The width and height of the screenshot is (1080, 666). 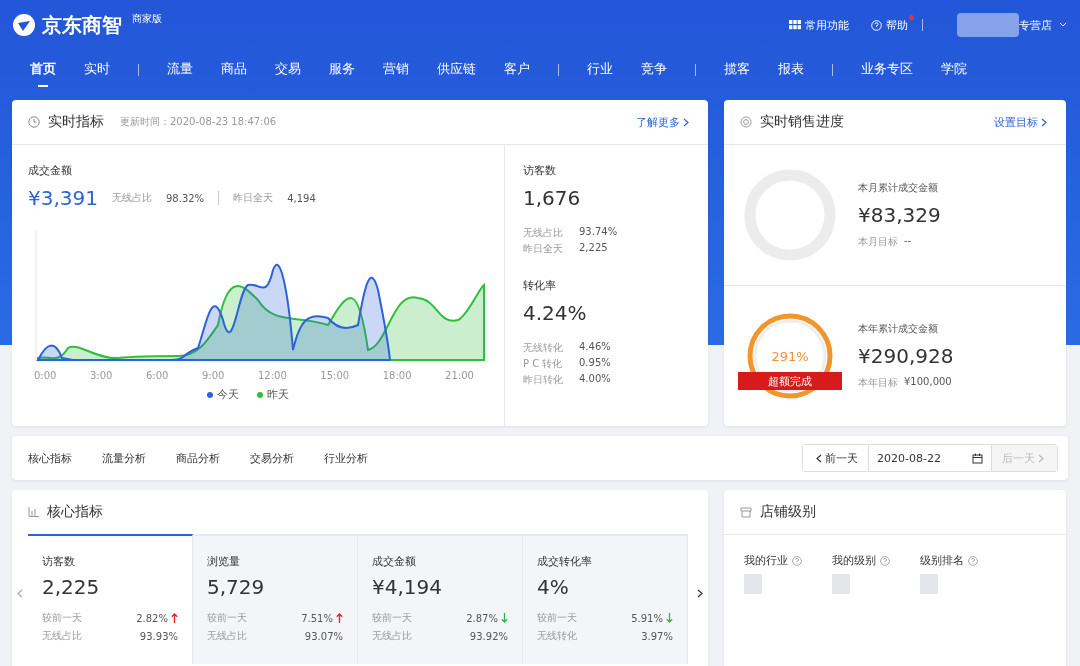 I want to click on stat-value: 2,225, so click(x=594, y=248).